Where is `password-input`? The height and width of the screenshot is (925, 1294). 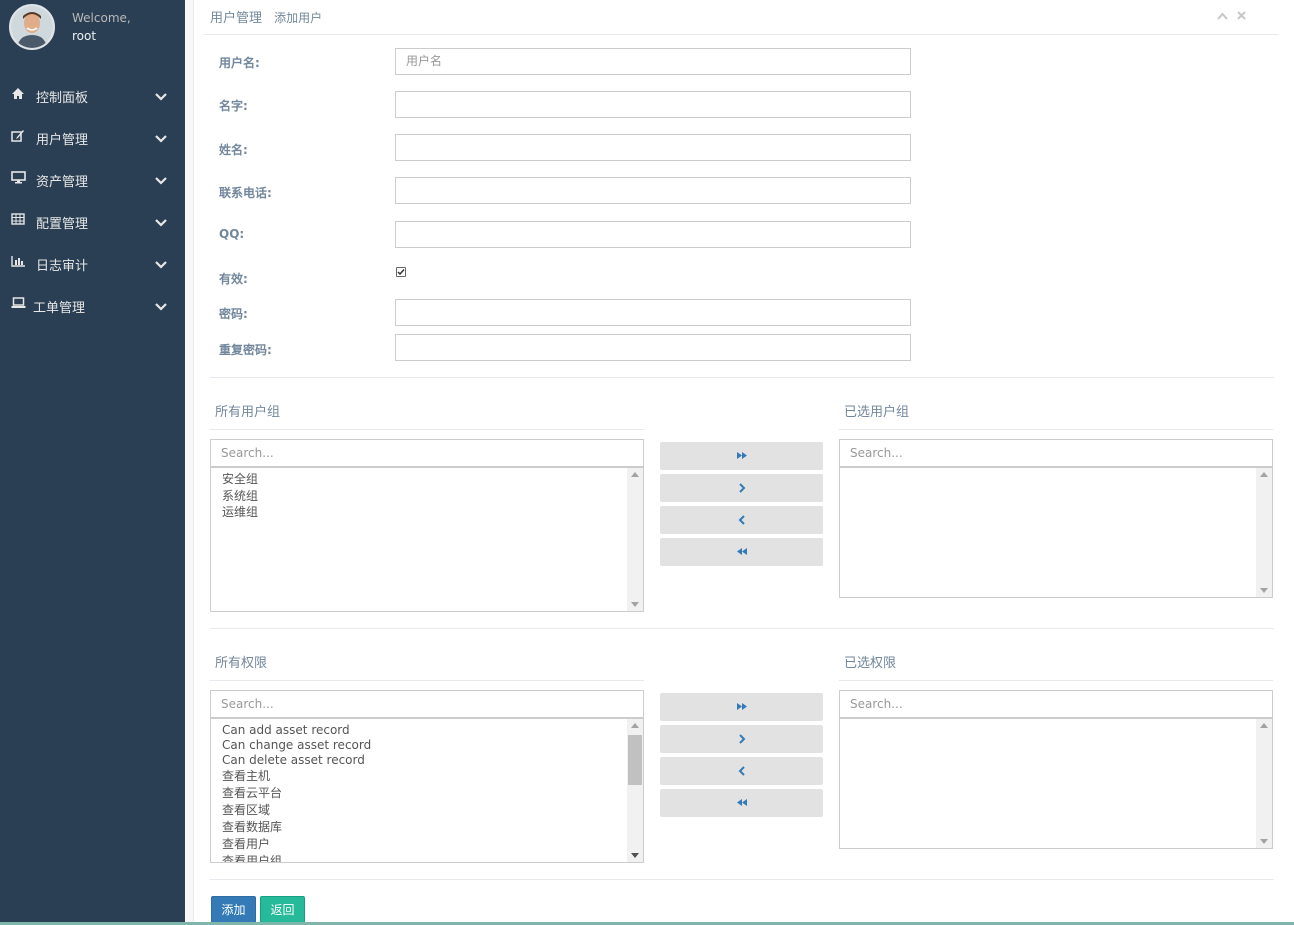 password-input is located at coordinates (653, 312).